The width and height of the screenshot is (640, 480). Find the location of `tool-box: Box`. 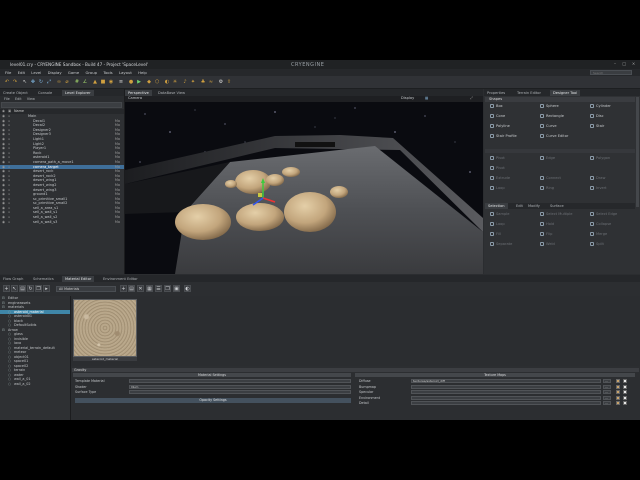

tool-box: Box is located at coordinates (496, 106).